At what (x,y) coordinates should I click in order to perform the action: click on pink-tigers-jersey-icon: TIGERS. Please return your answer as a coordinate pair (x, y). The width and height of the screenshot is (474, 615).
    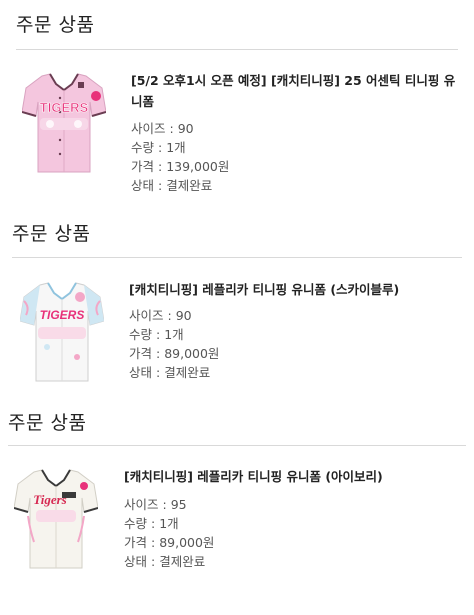
    Looking at the image, I should click on (64, 123).